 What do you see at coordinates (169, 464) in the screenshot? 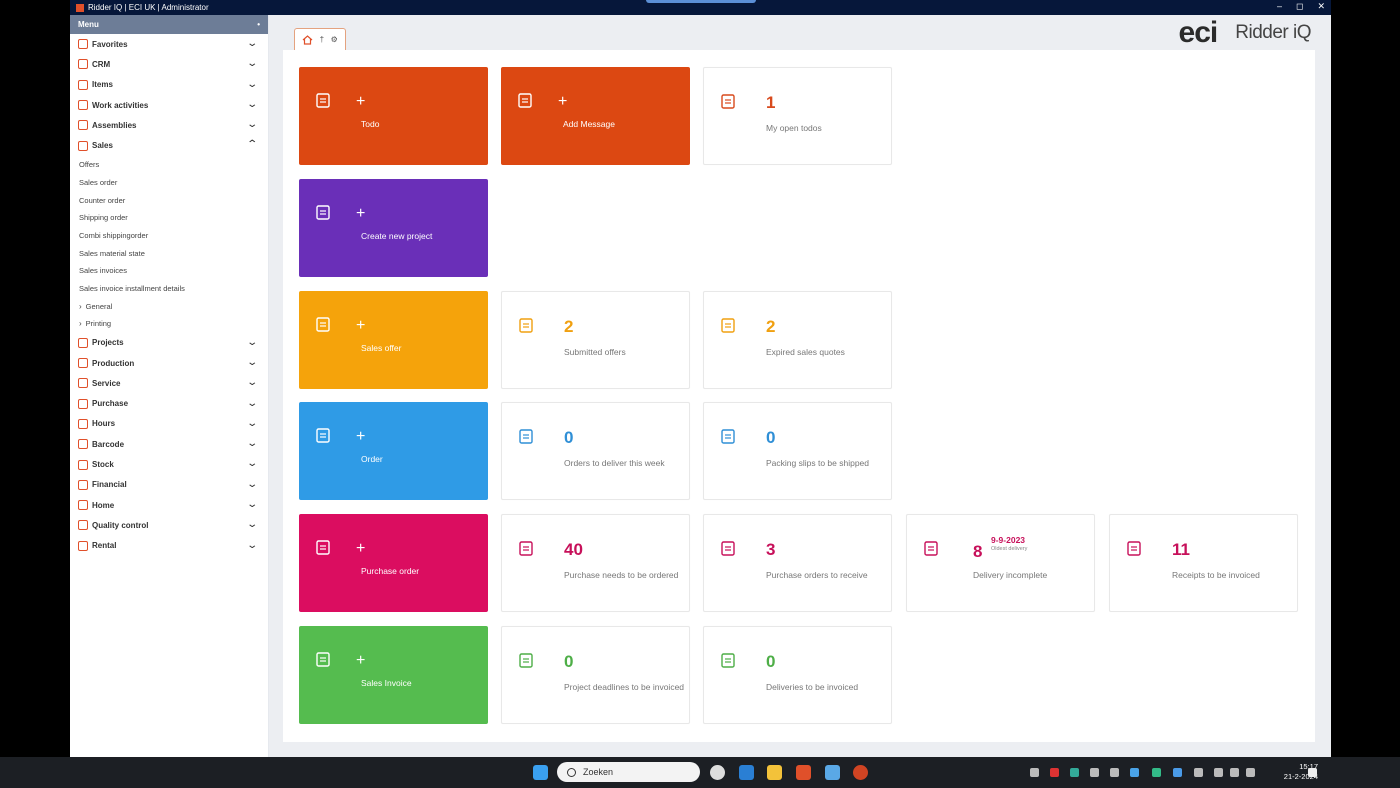
I see `sidebar-item-stock: Stock ⌄` at bounding box center [169, 464].